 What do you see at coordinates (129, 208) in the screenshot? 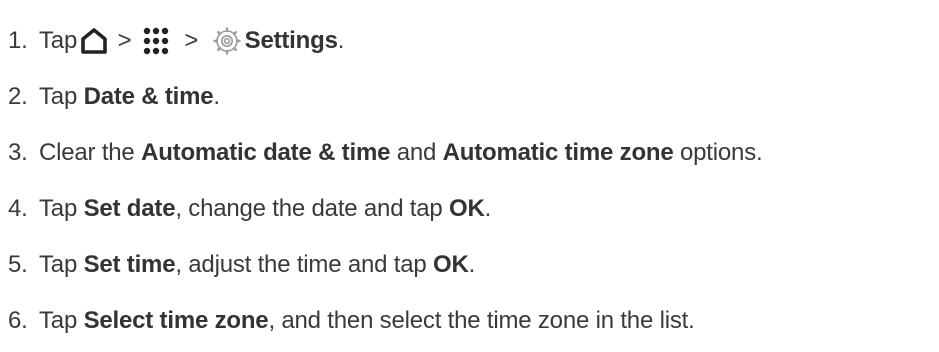
I see `set-date-label: Set date` at bounding box center [129, 208].